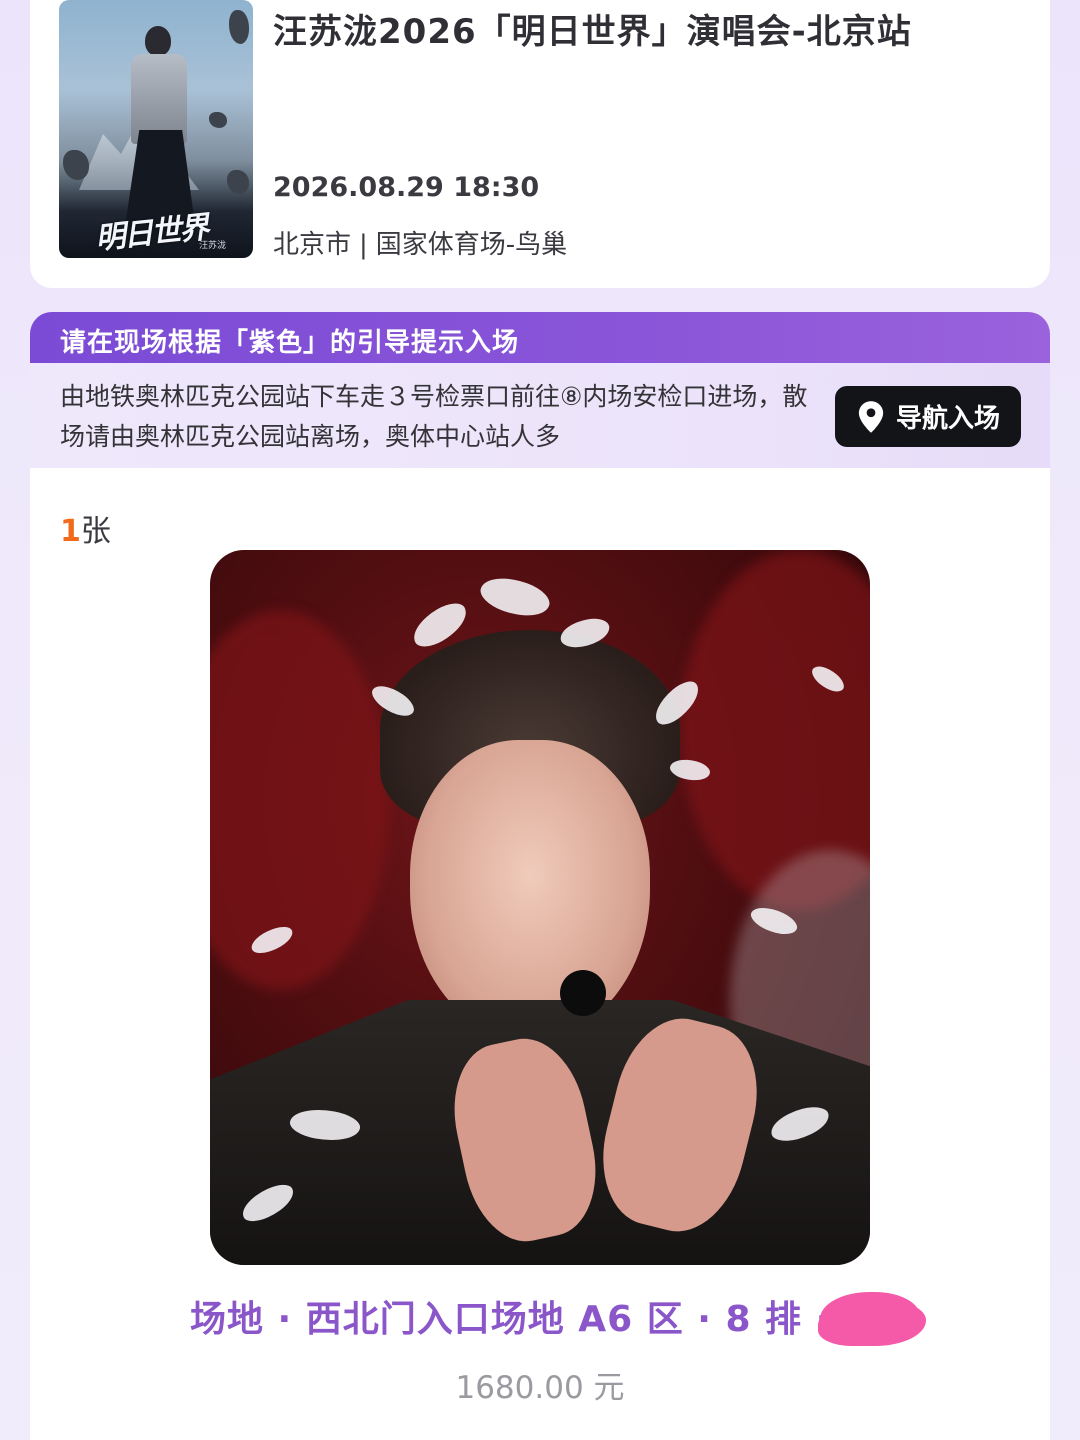 The width and height of the screenshot is (1080, 1440). Describe the element at coordinates (213, 246) in the screenshot. I see `poster-artist-text: 汪苏泷` at that location.